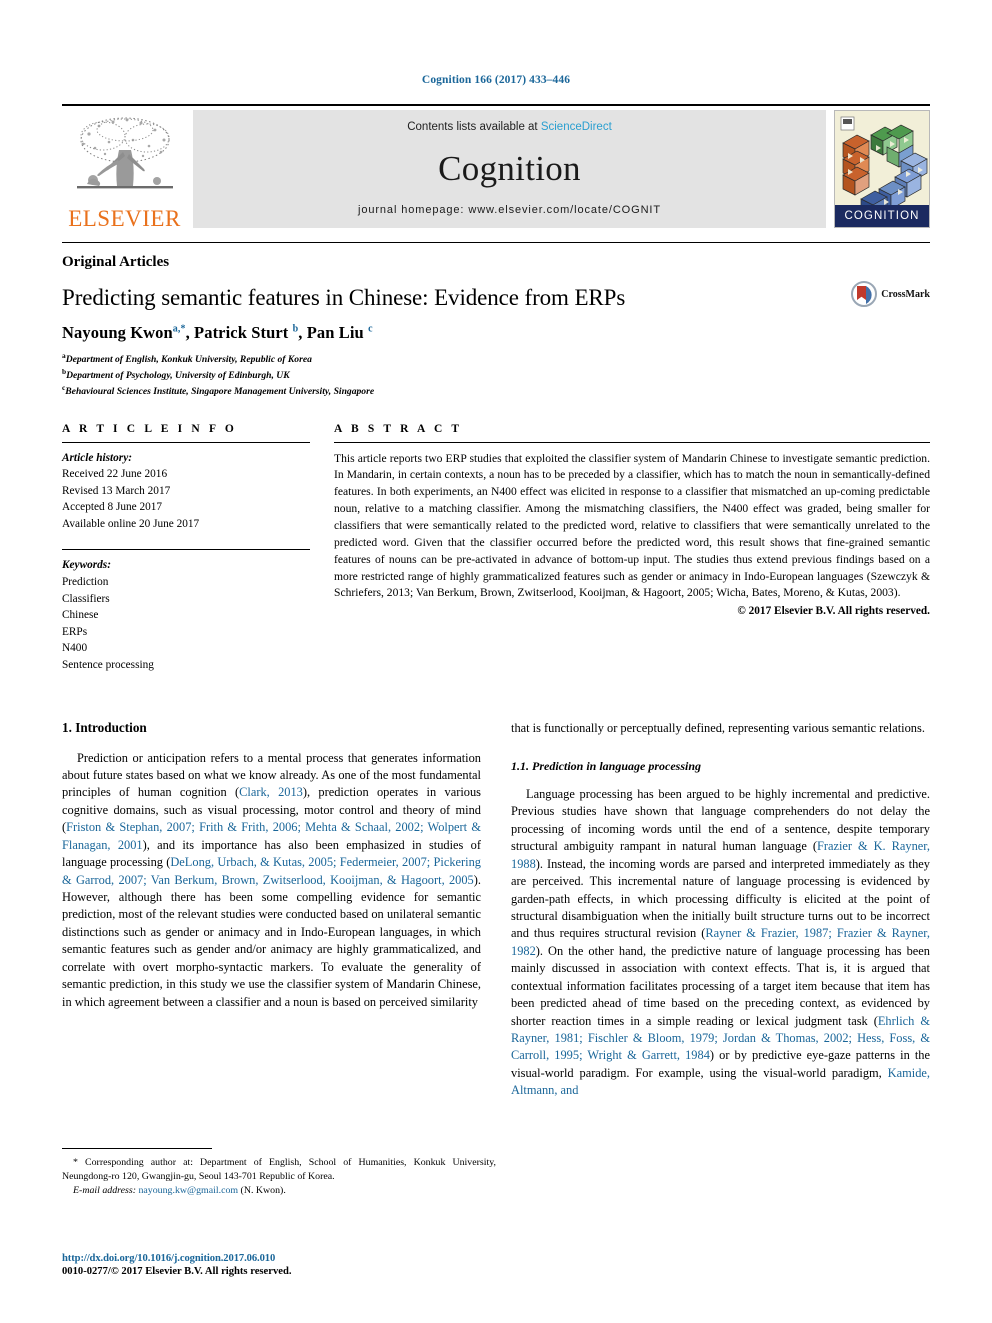 The width and height of the screenshot is (992, 1323). What do you see at coordinates (137, 1148) in the screenshot?
I see `footnote-rule` at bounding box center [137, 1148].